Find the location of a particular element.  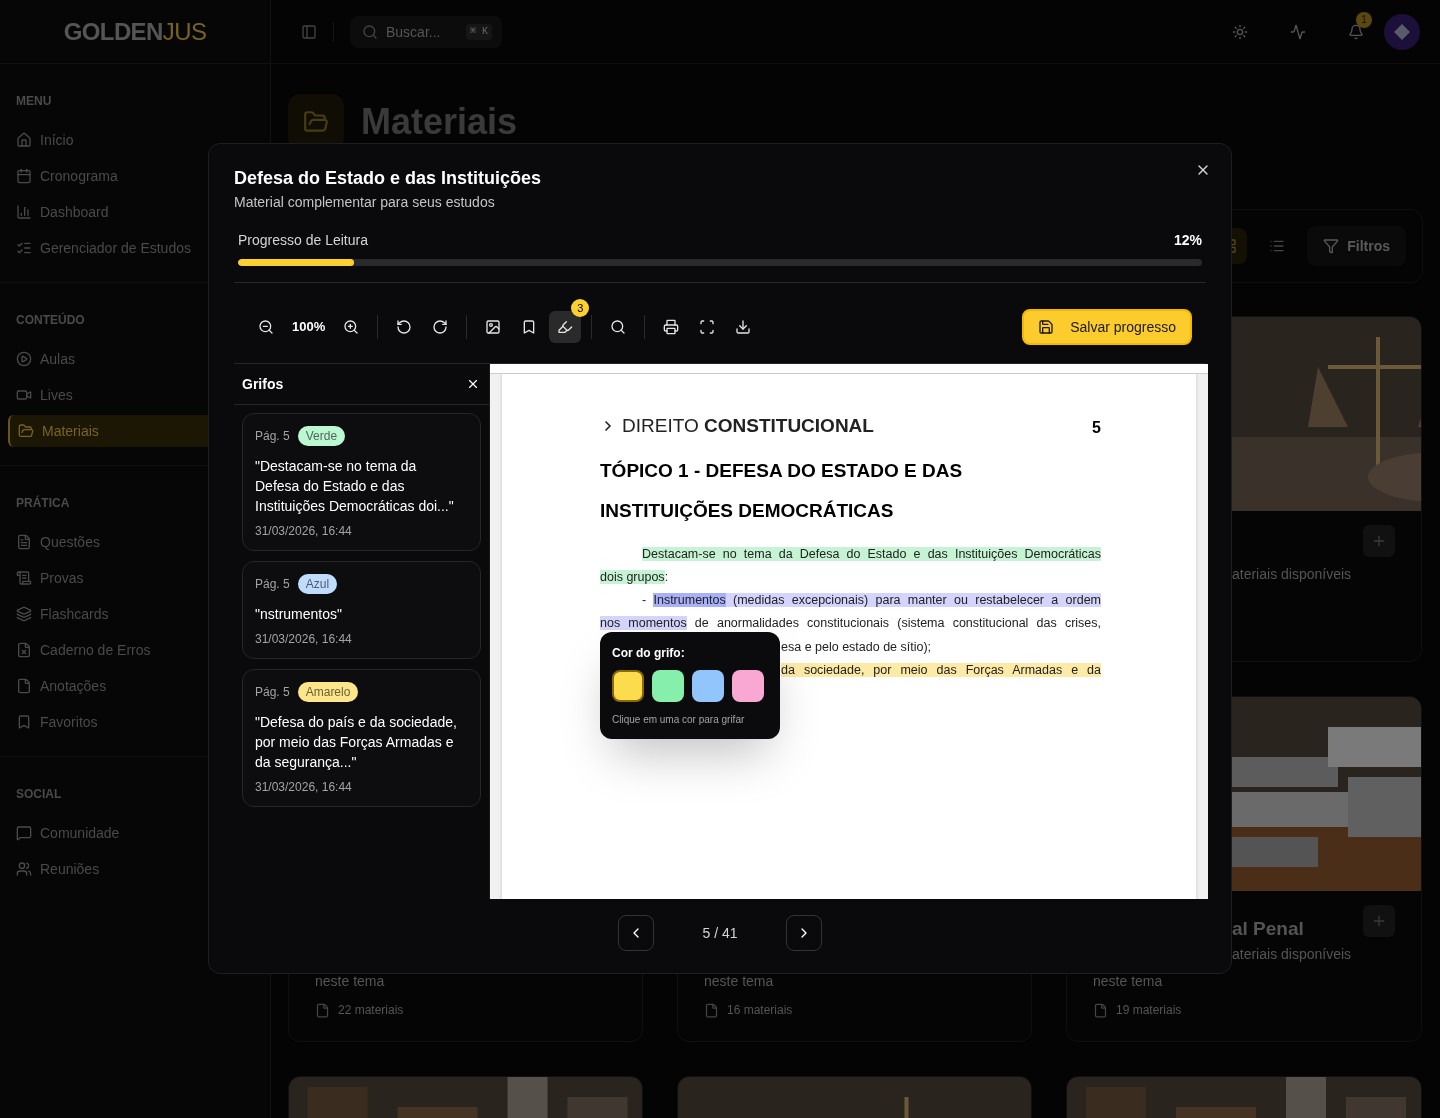

highlight-card: Pág. 5 Amarelo "Defesa do país e da sociedade, por meio das Forças Armadas e da segurança..." 31/03/2026, 16:44 is located at coordinates (361, 738).